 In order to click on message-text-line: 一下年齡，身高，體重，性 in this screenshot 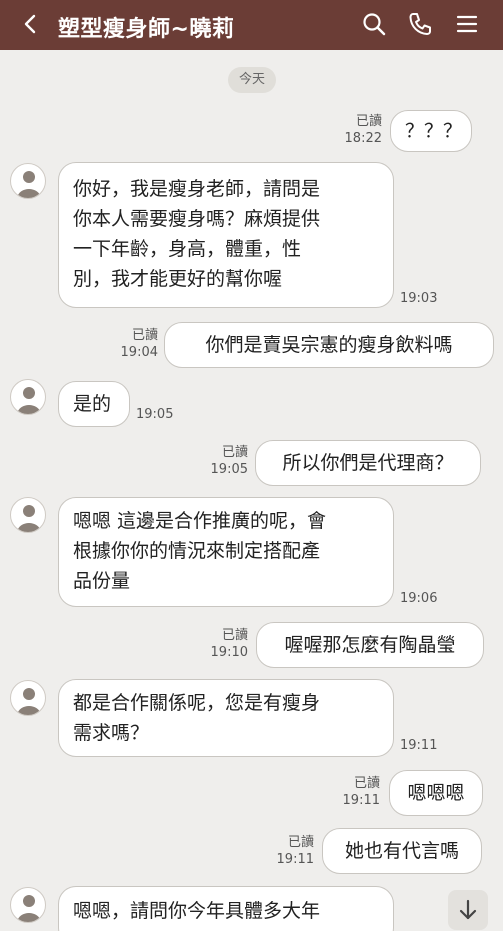, I will do `click(187, 249)`.